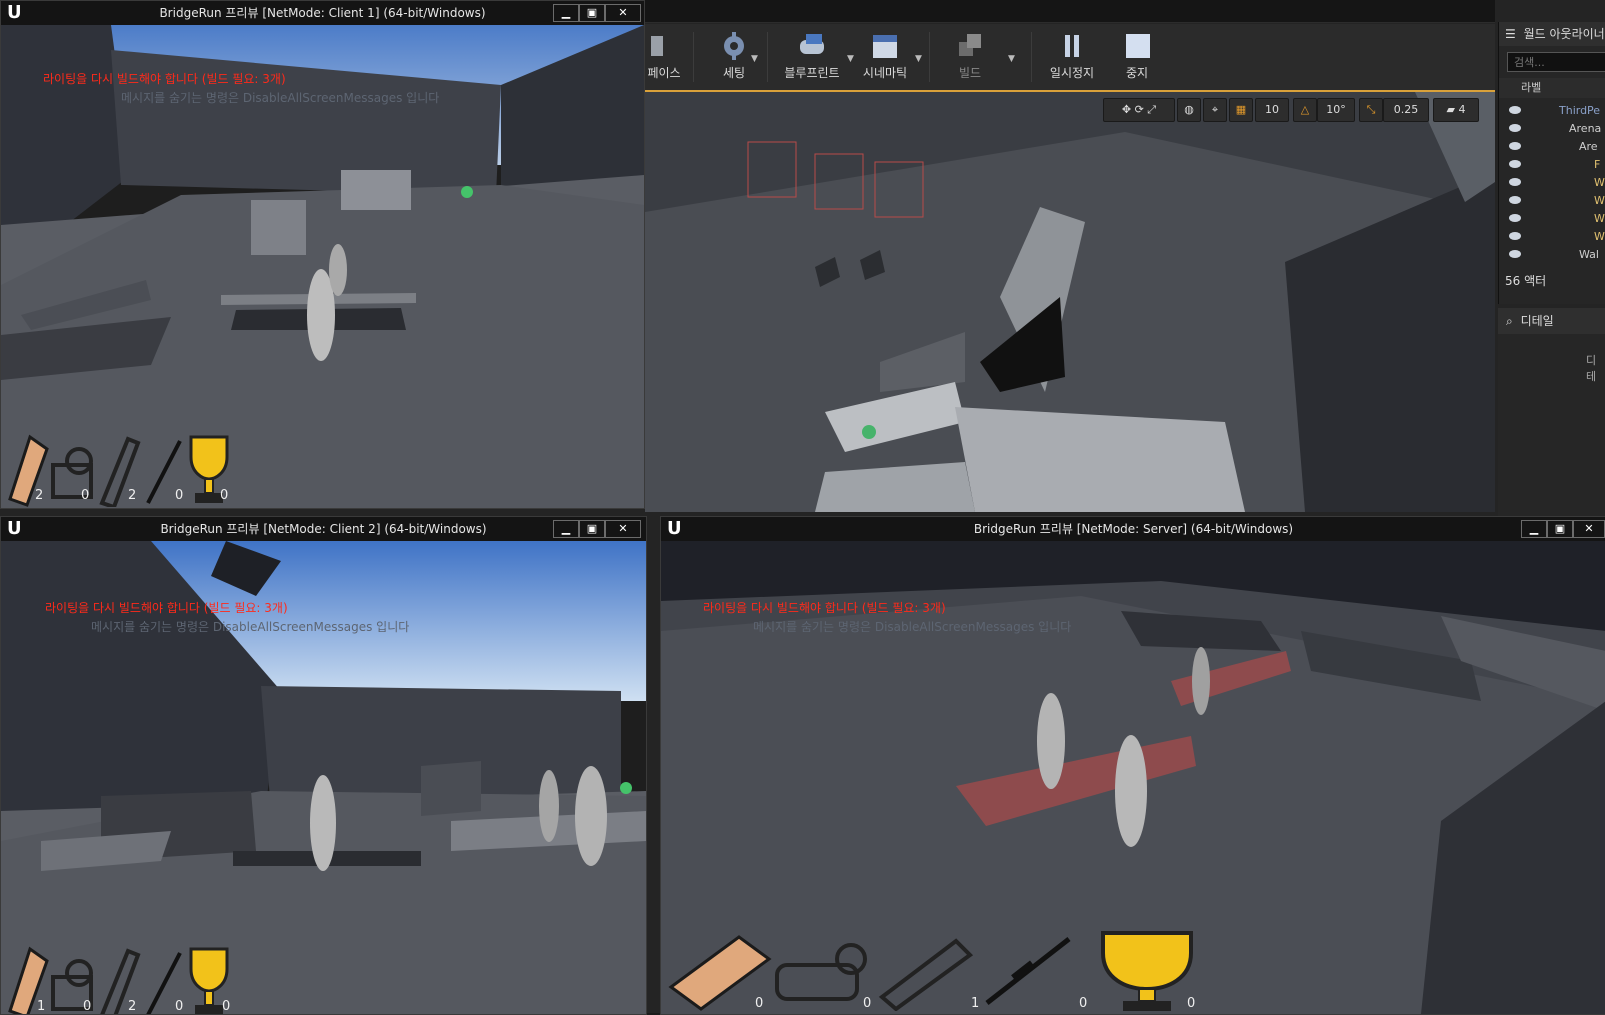  What do you see at coordinates (1336, 110) in the screenshot?
I see `rotation-snap-value: 10°` at bounding box center [1336, 110].